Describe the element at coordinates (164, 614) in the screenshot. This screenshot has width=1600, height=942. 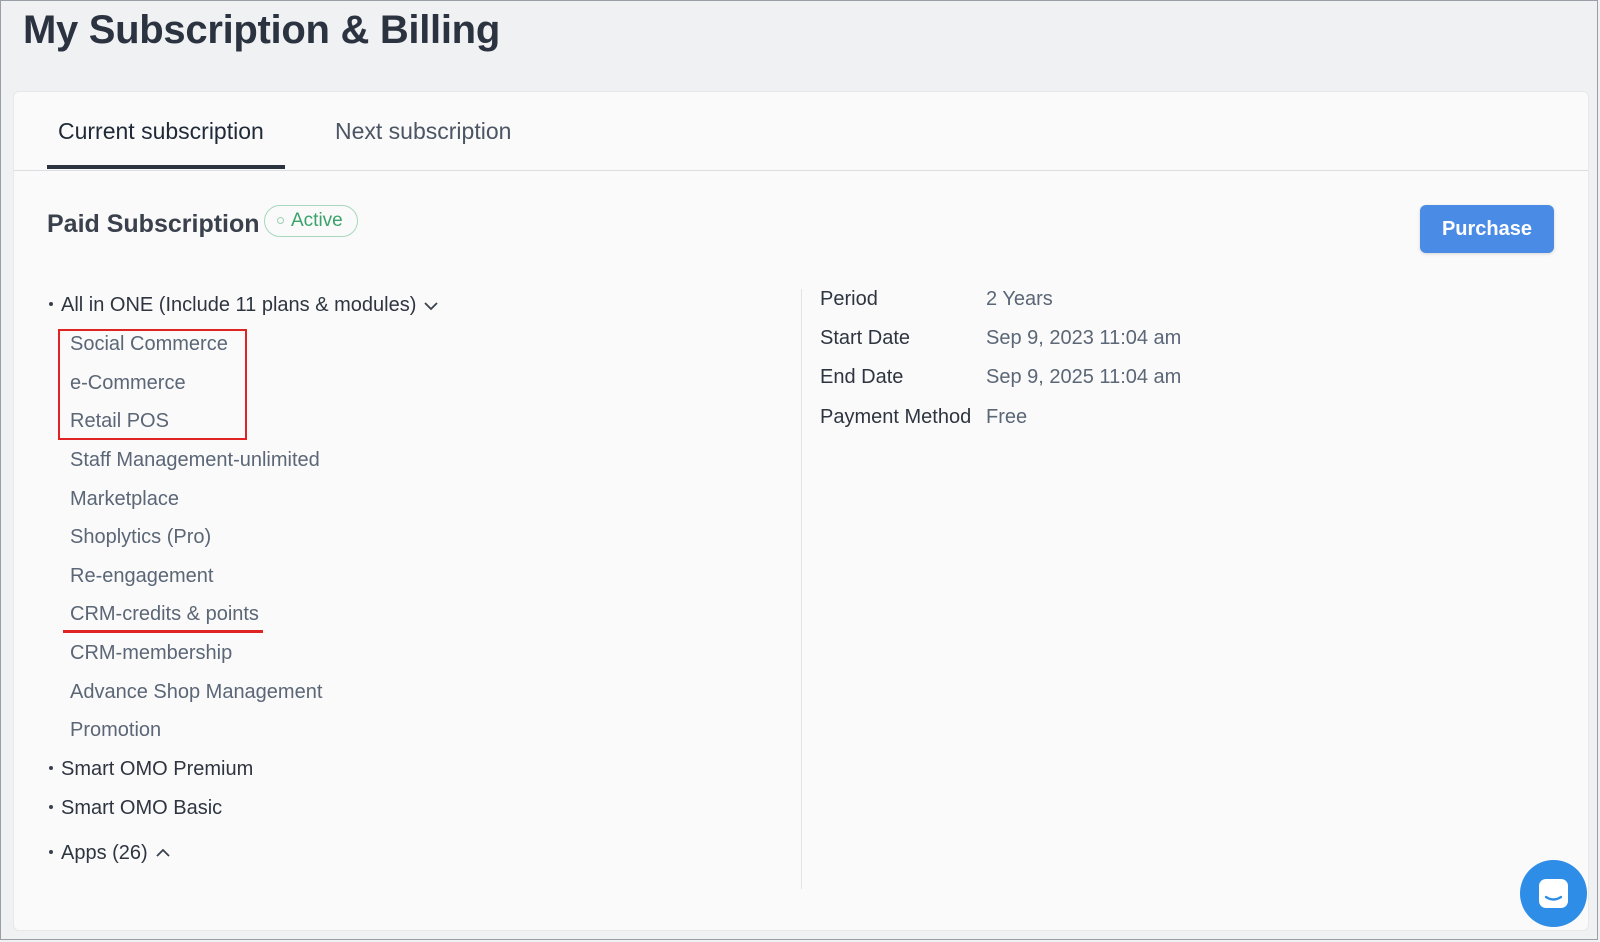
I see `module-item: CRM-credits & points` at that location.